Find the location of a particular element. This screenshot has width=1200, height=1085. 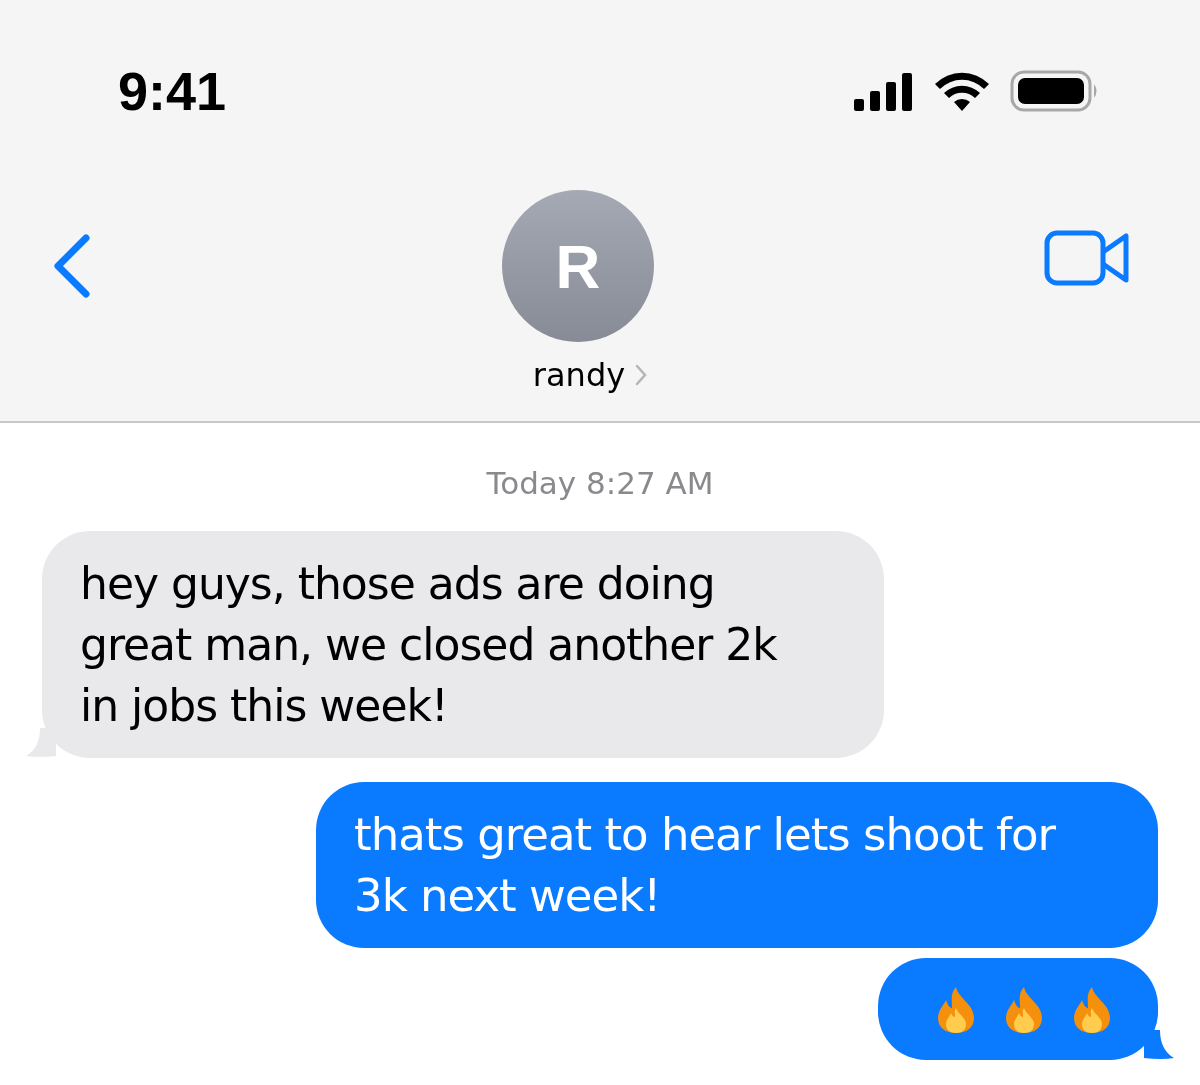

sent-message: thats great to hear lets shoot for 3k next week! is located at coordinates (737, 865).